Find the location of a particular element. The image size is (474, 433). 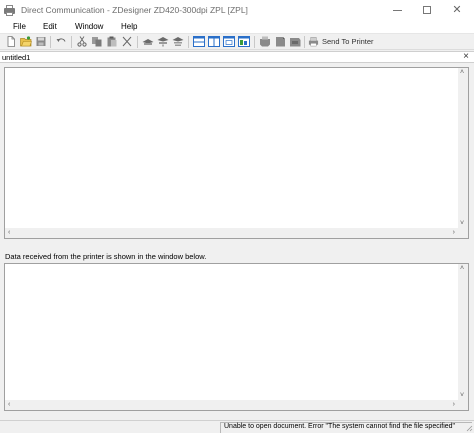

cascade-icon is located at coordinates (229, 41).